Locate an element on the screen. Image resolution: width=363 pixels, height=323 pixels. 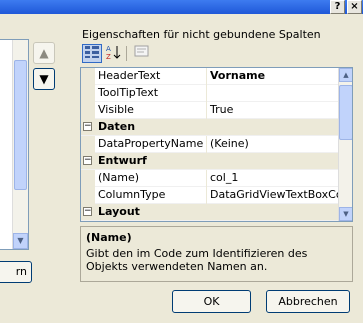
property-name: ToolTipText is located at coordinates (151, 93).